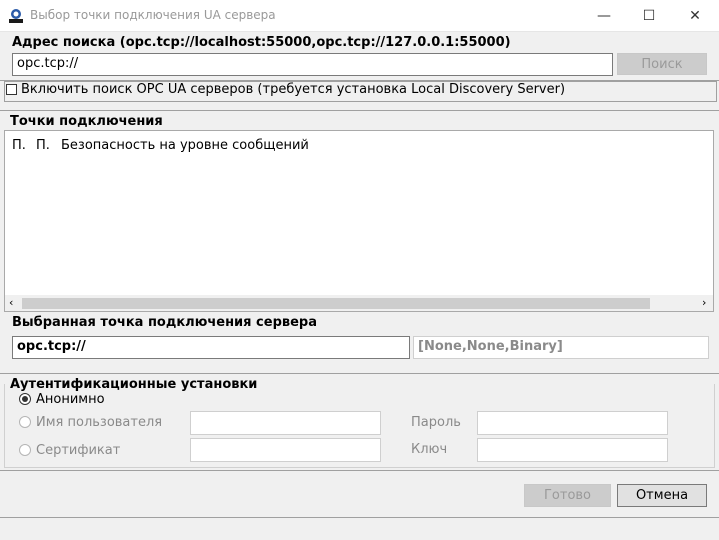  Describe the element at coordinates (336, 303) in the screenshot. I see `scroll-thumb` at that location.